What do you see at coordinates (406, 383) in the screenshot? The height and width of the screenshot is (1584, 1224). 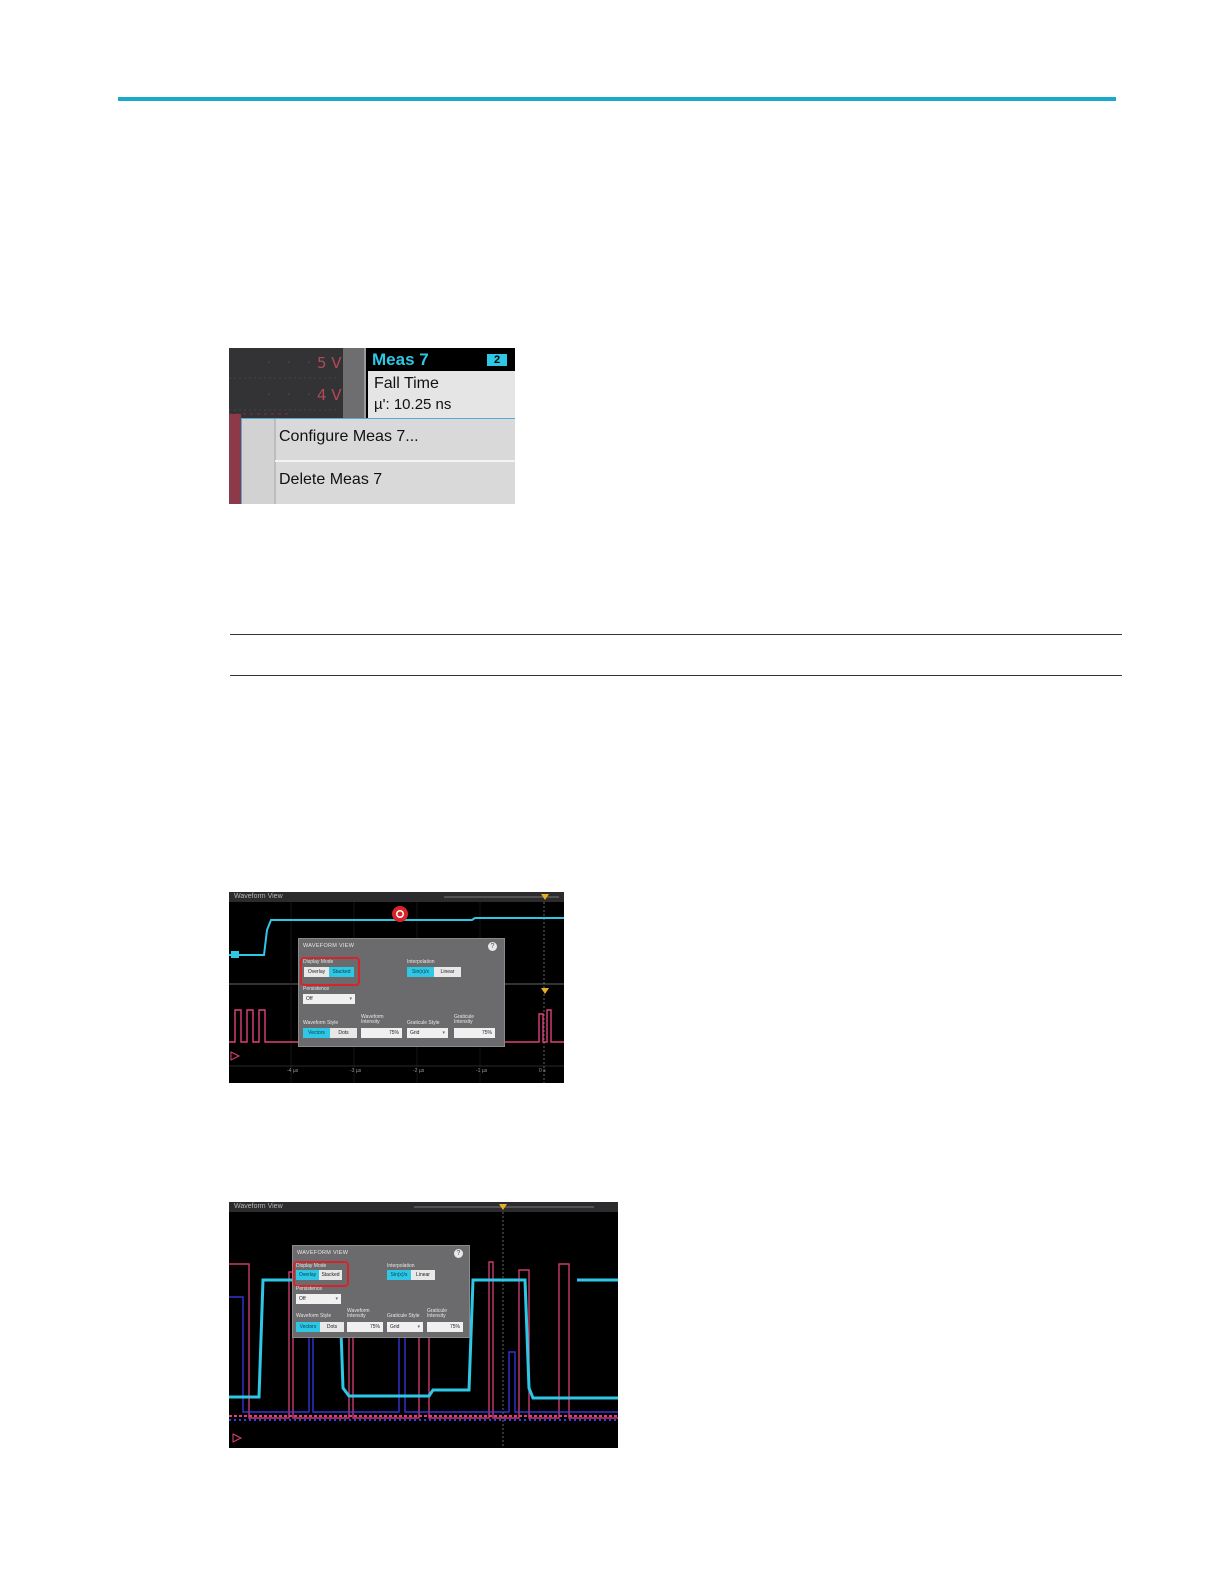 I see `measurement-name: Fall Time` at bounding box center [406, 383].